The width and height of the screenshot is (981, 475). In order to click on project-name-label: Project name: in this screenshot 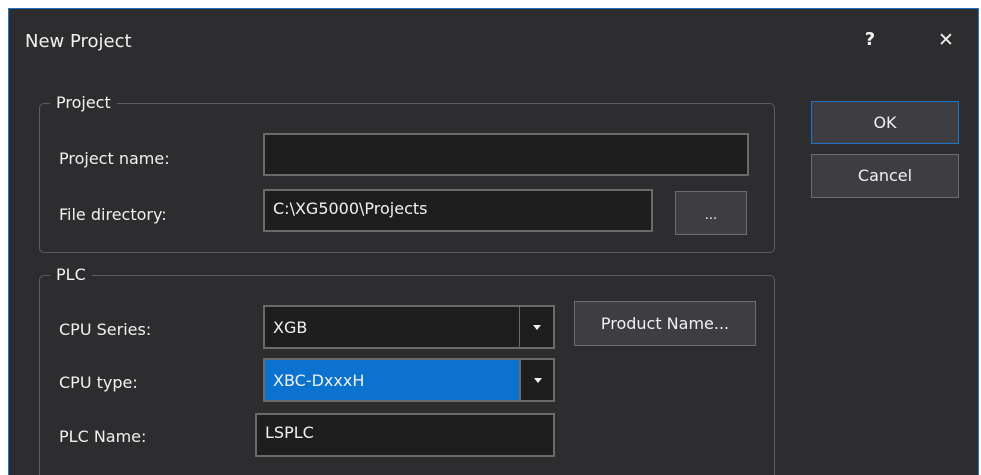, I will do `click(114, 158)`.